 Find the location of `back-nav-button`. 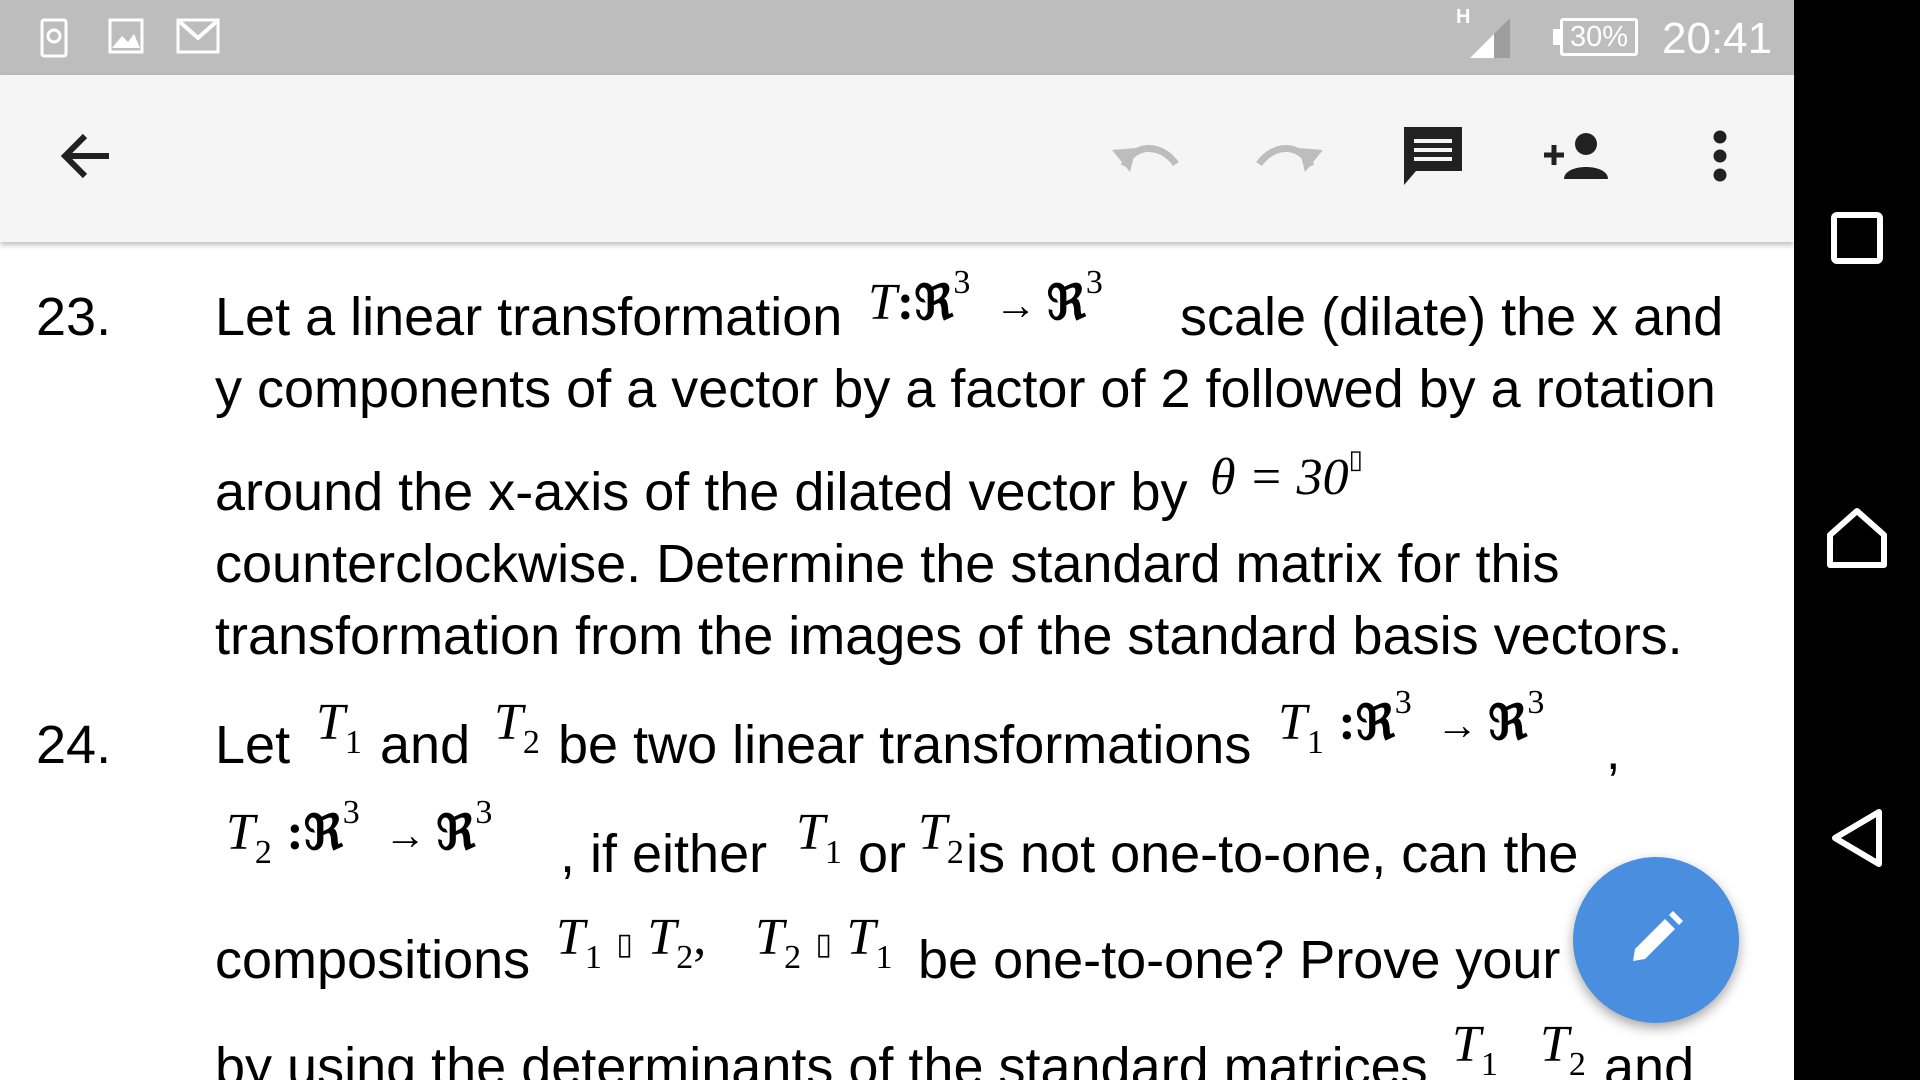

back-nav-button is located at coordinates (1857, 840).